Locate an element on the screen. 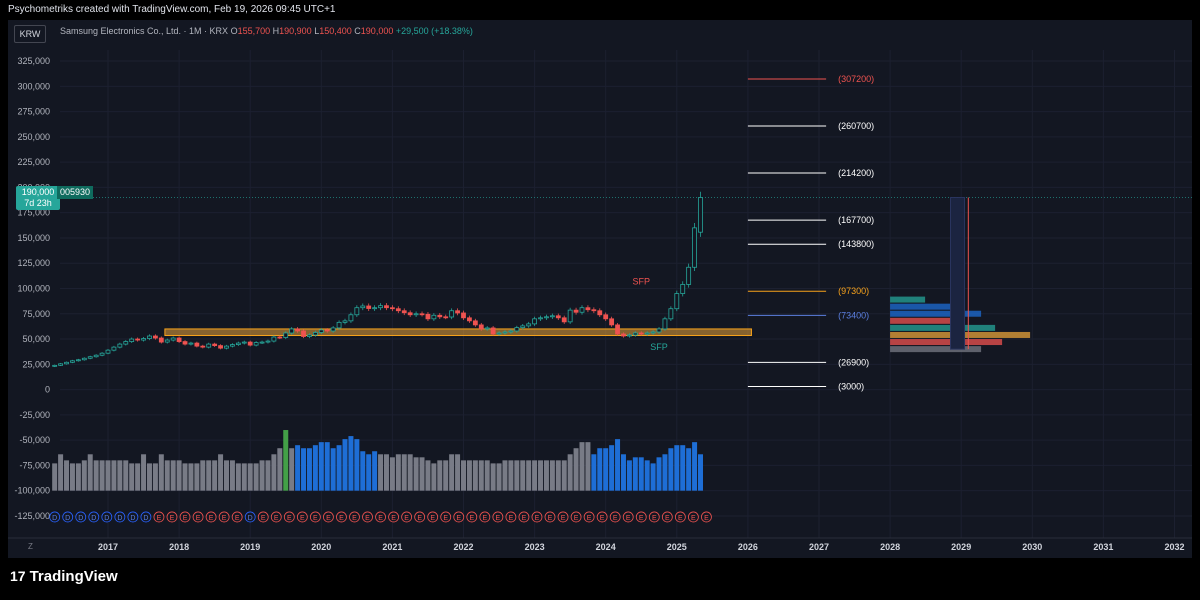 This screenshot has height=600, width=1200. footer: 17 TradingView is located at coordinates (600, 579).